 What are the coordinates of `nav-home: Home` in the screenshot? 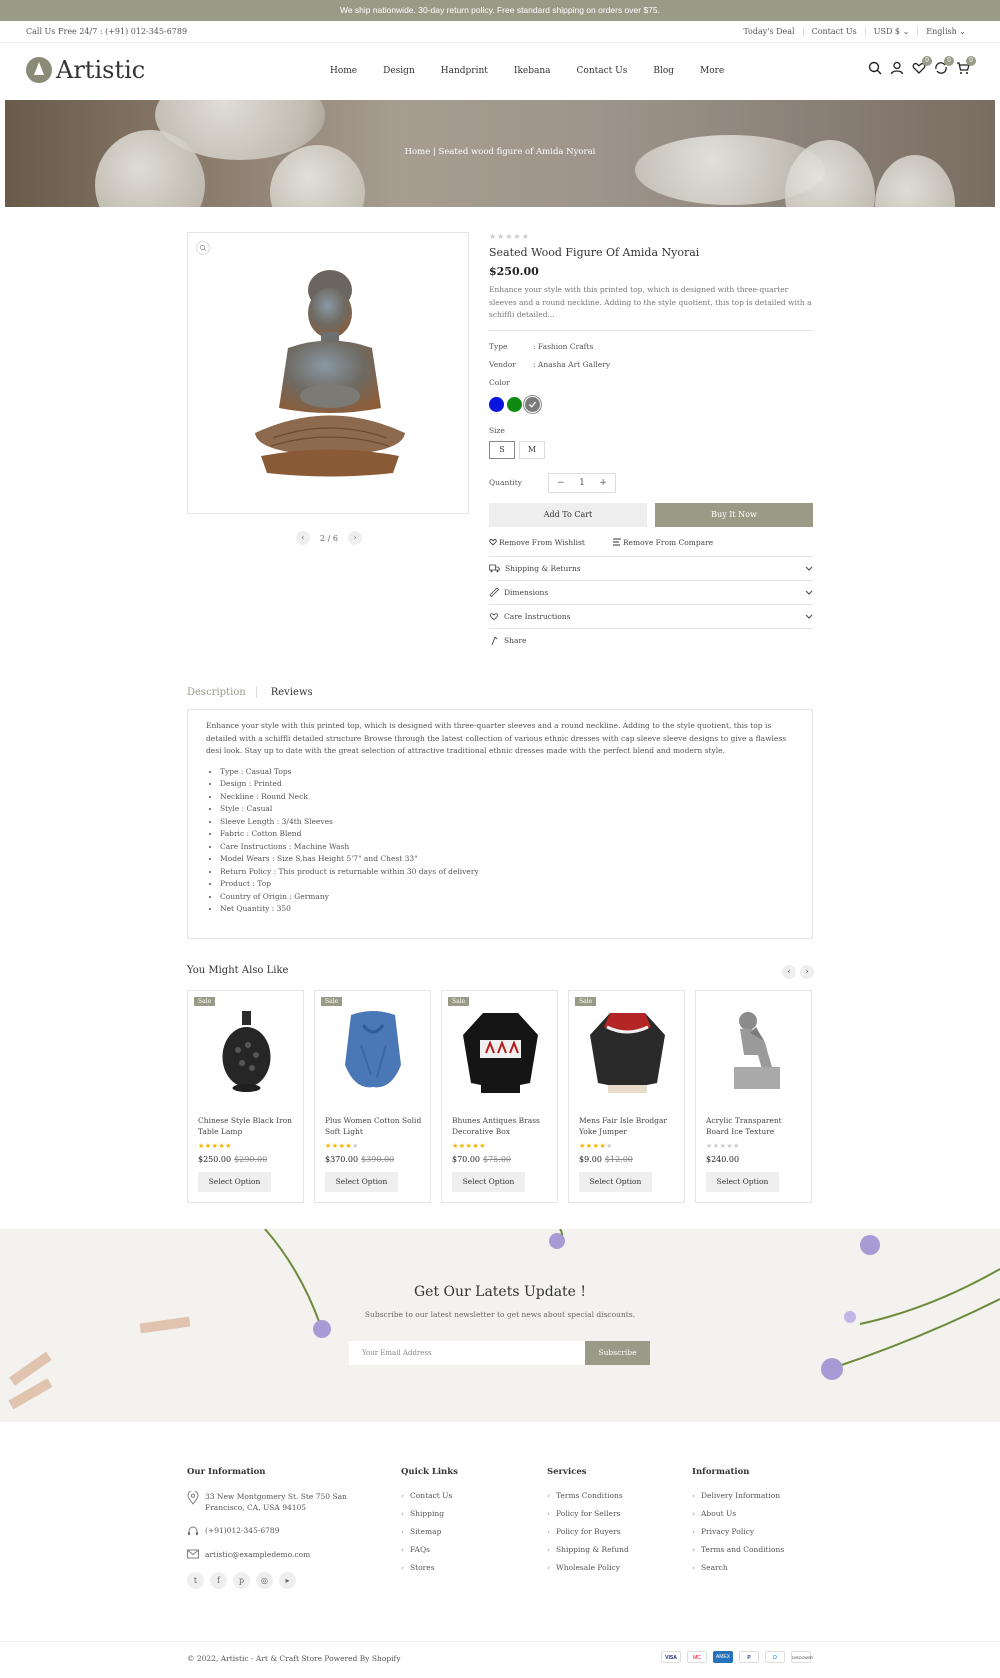 It's located at (343, 71).